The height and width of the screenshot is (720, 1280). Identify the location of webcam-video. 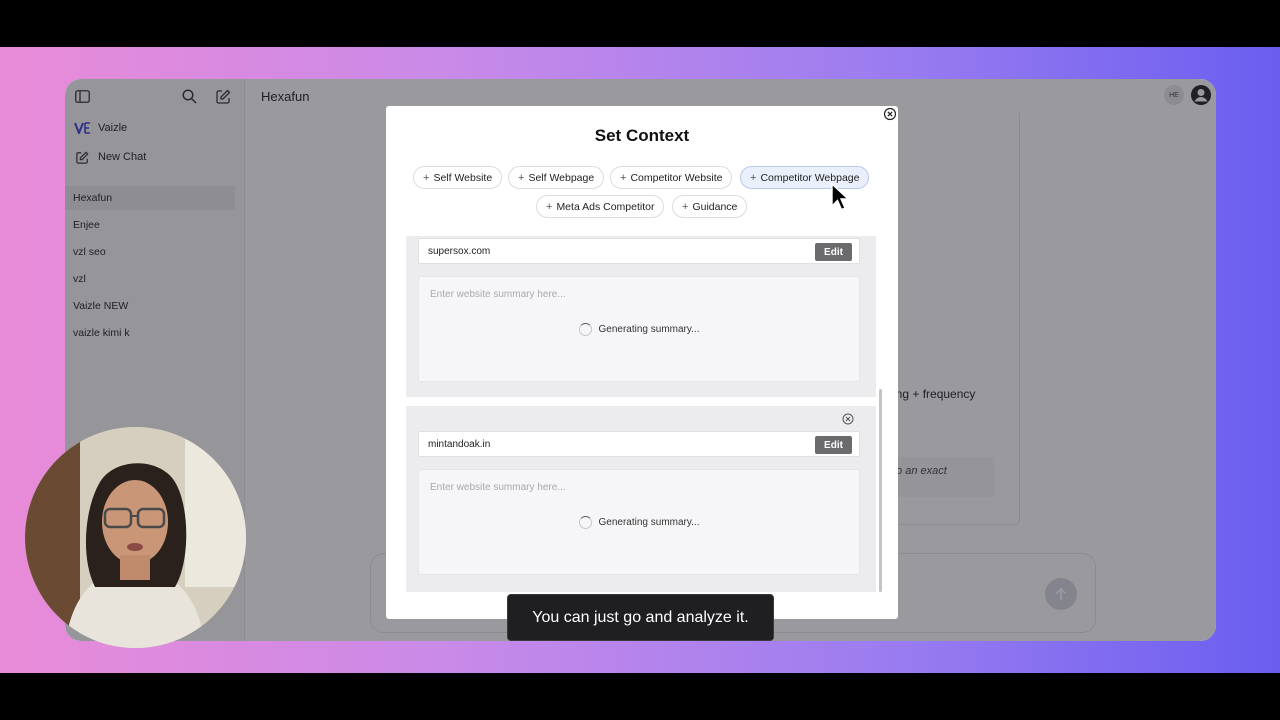
(135, 537).